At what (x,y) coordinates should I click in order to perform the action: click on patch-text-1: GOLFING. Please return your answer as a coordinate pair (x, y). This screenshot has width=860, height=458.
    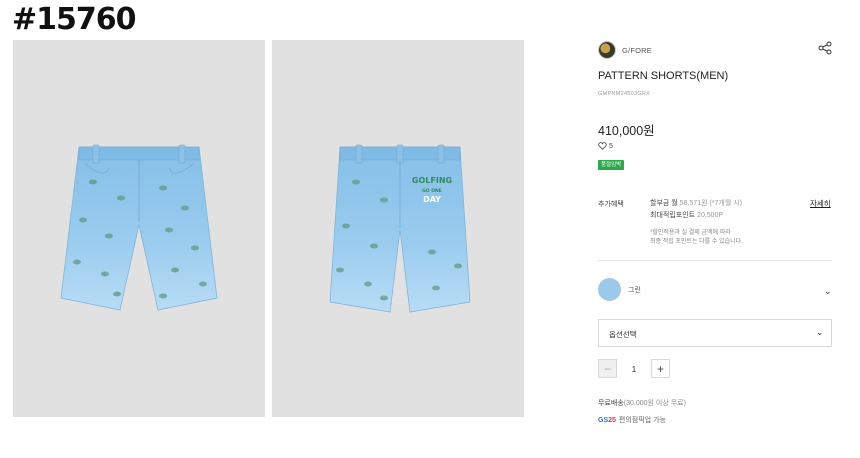
    Looking at the image, I should click on (432, 180).